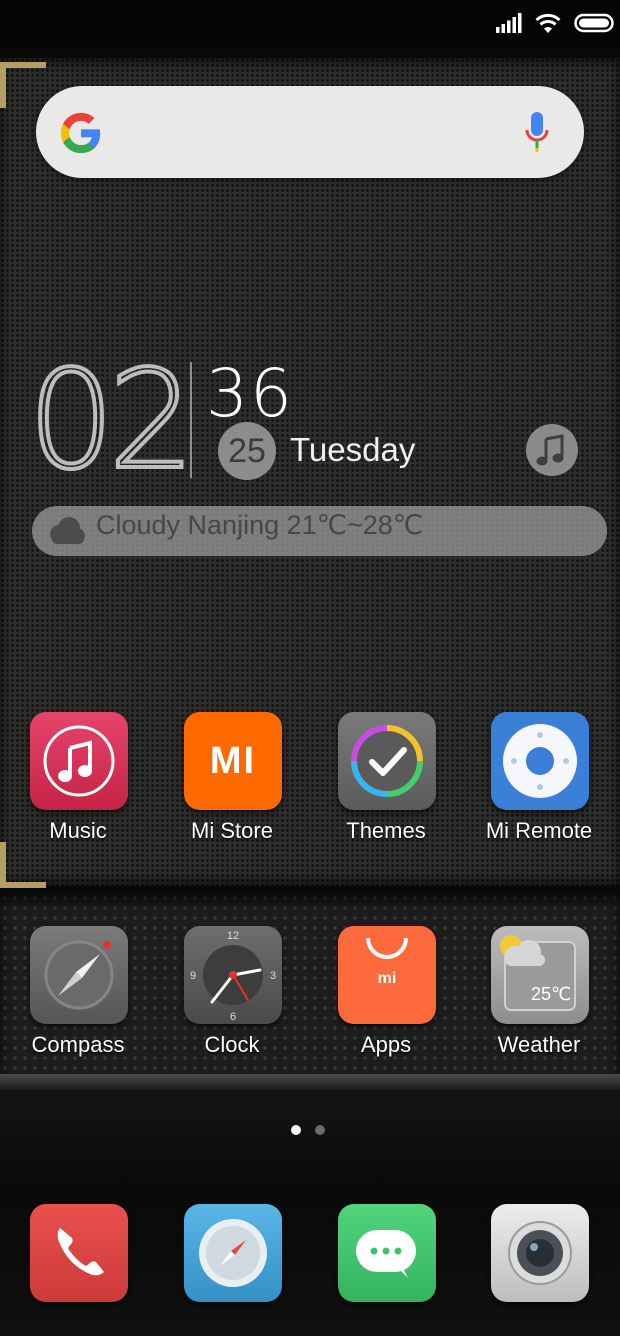 This screenshot has height=1336, width=620. What do you see at coordinates (23, 85) in the screenshot?
I see `frame-corner-top-left` at bounding box center [23, 85].